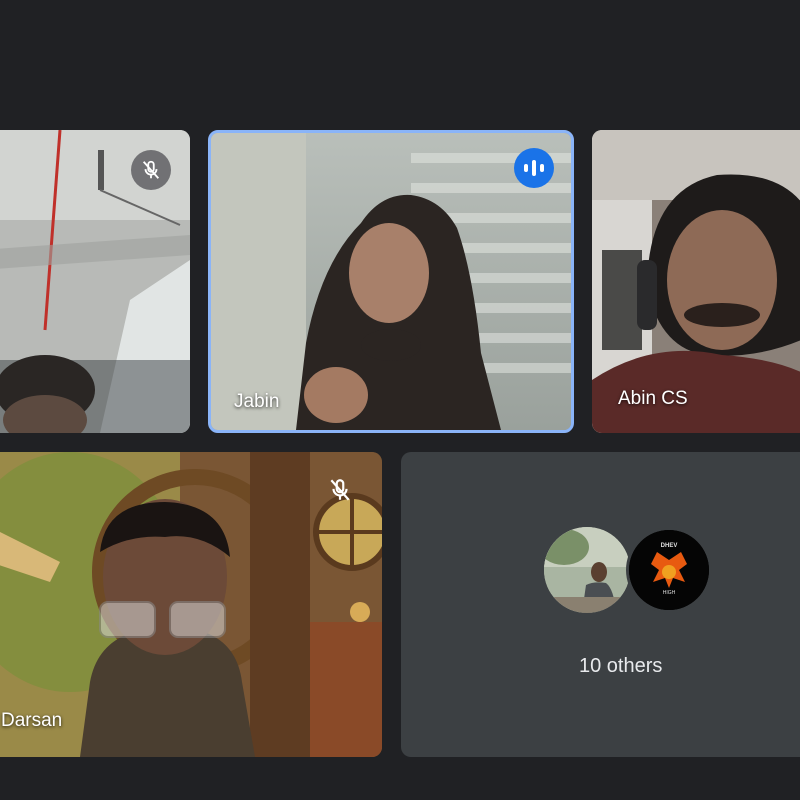 This screenshot has width=800, height=800. What do you see at coordinates (587, 570) in the screenshot?
I see `participant-avatar` at bounding box center [587, 570].